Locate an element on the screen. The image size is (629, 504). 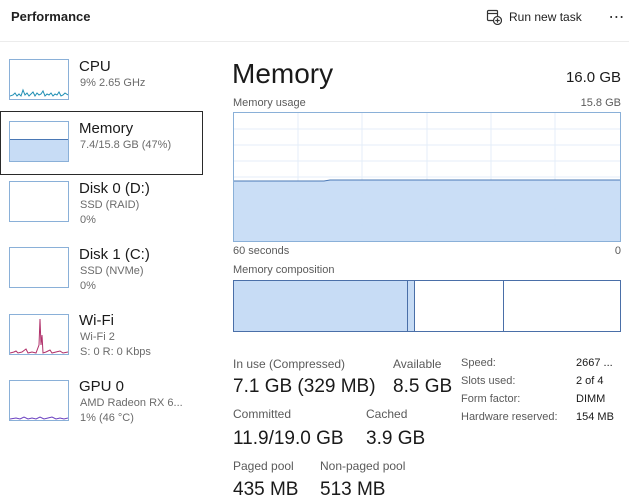
composition-standby-segment is located at coordinates (460, 306).